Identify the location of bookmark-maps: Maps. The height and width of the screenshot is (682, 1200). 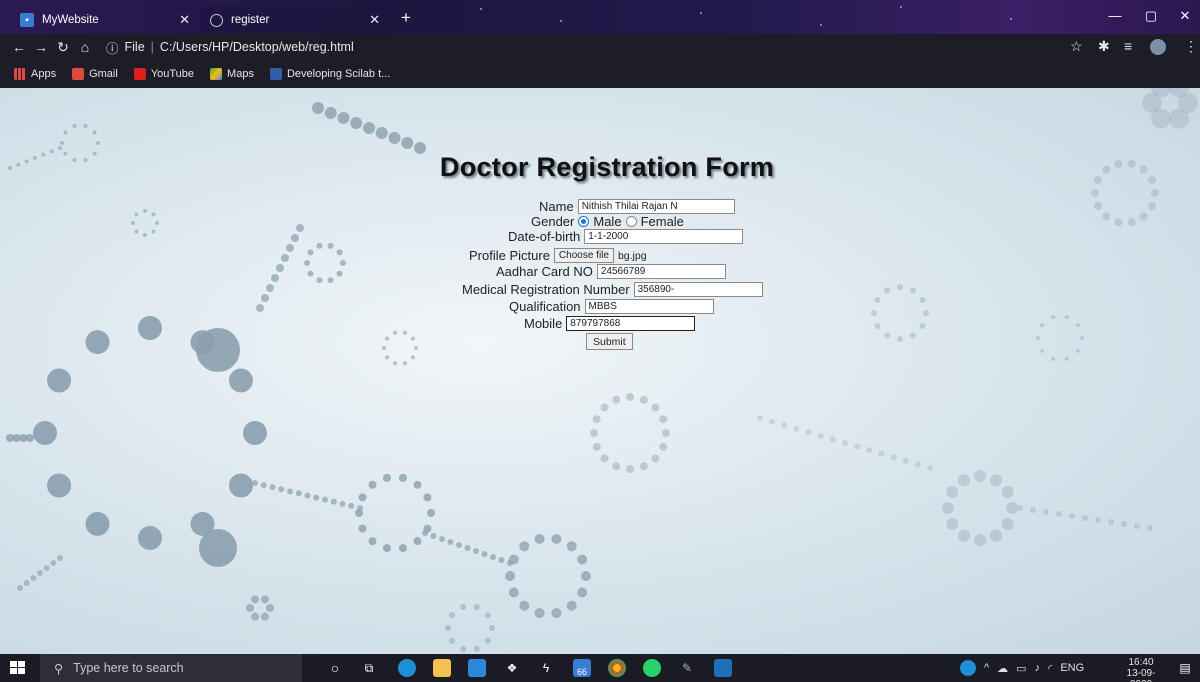
(232, 74).